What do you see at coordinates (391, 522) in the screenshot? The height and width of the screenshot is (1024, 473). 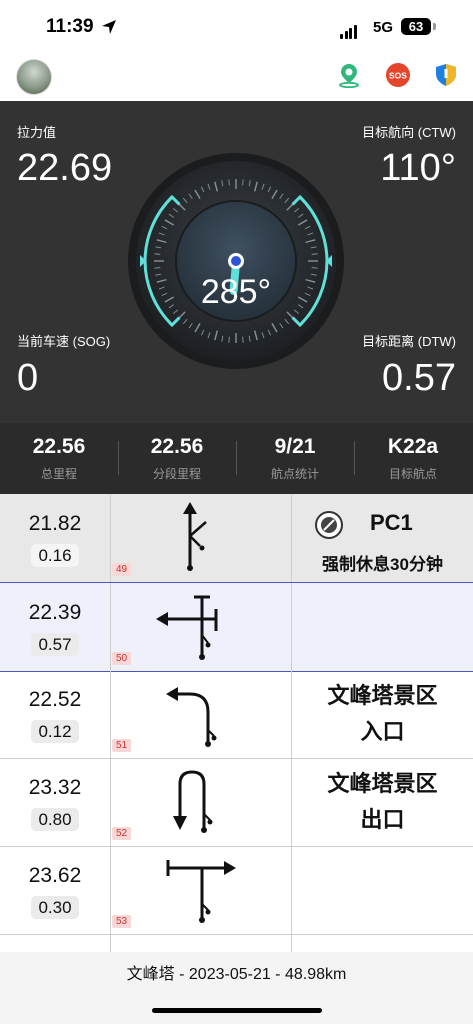 I see `row-title: PC1` at bounding box center [391, 522].